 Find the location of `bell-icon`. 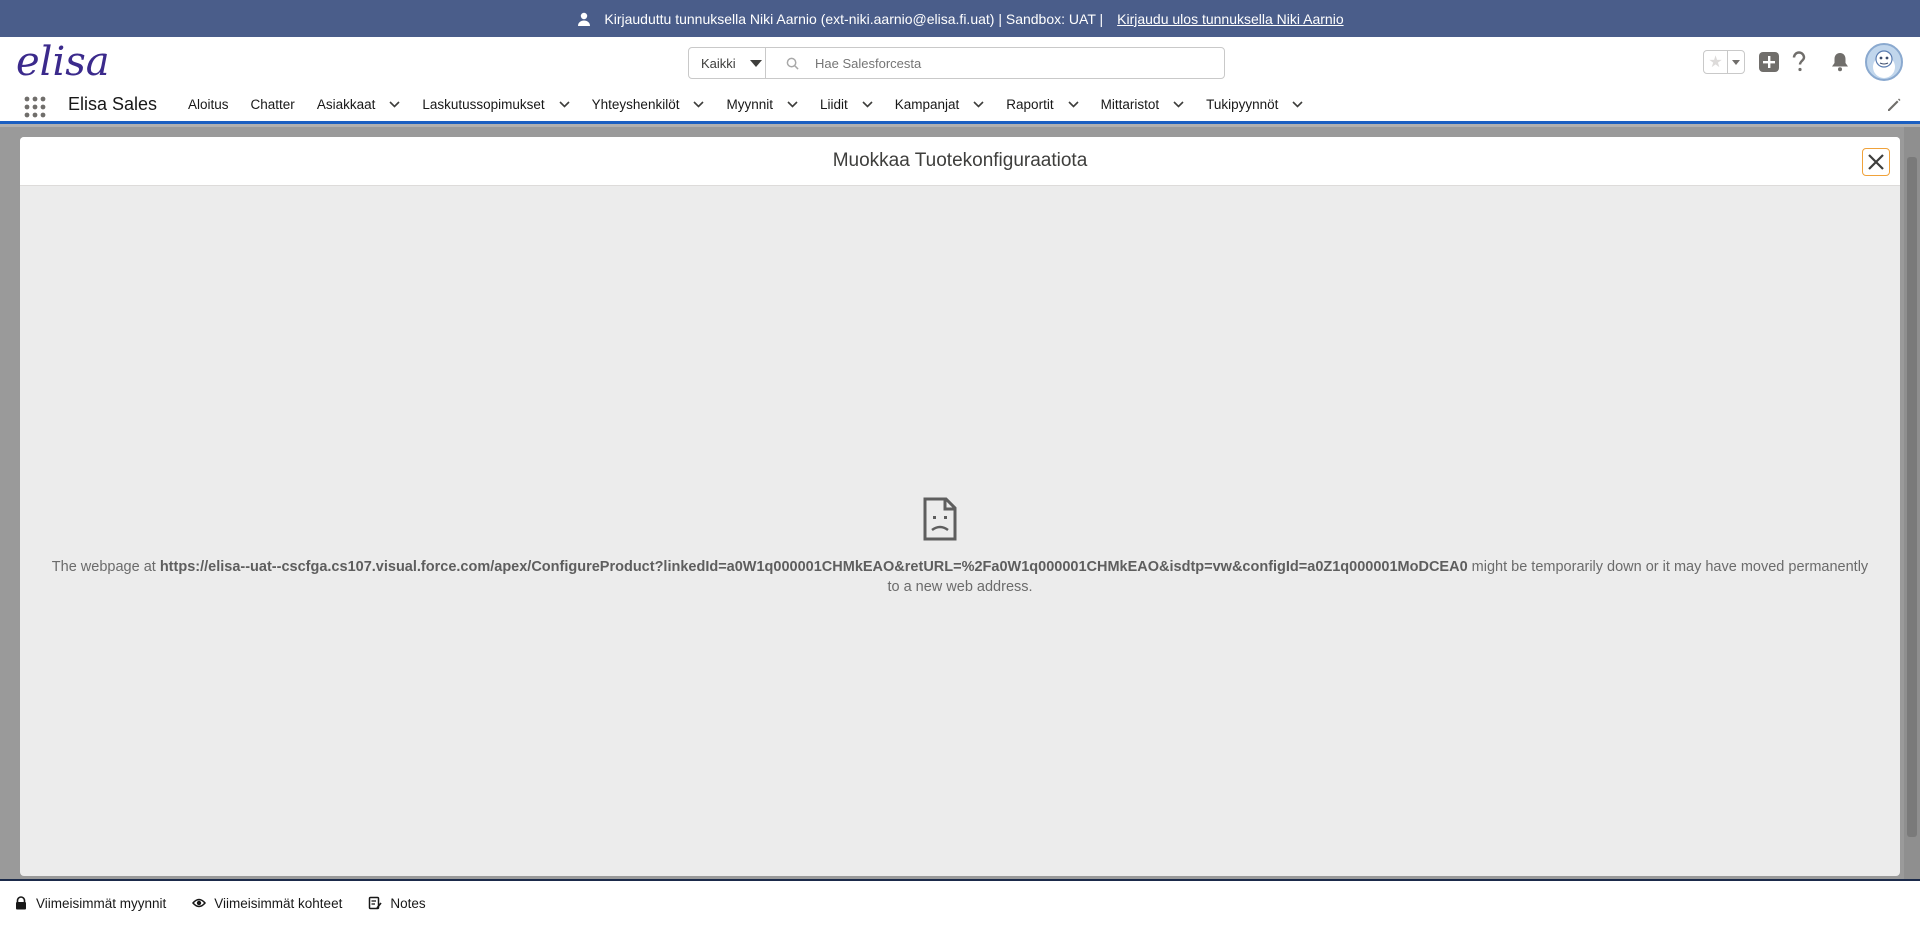

bell-icon is located at coordinates (1840, 62).